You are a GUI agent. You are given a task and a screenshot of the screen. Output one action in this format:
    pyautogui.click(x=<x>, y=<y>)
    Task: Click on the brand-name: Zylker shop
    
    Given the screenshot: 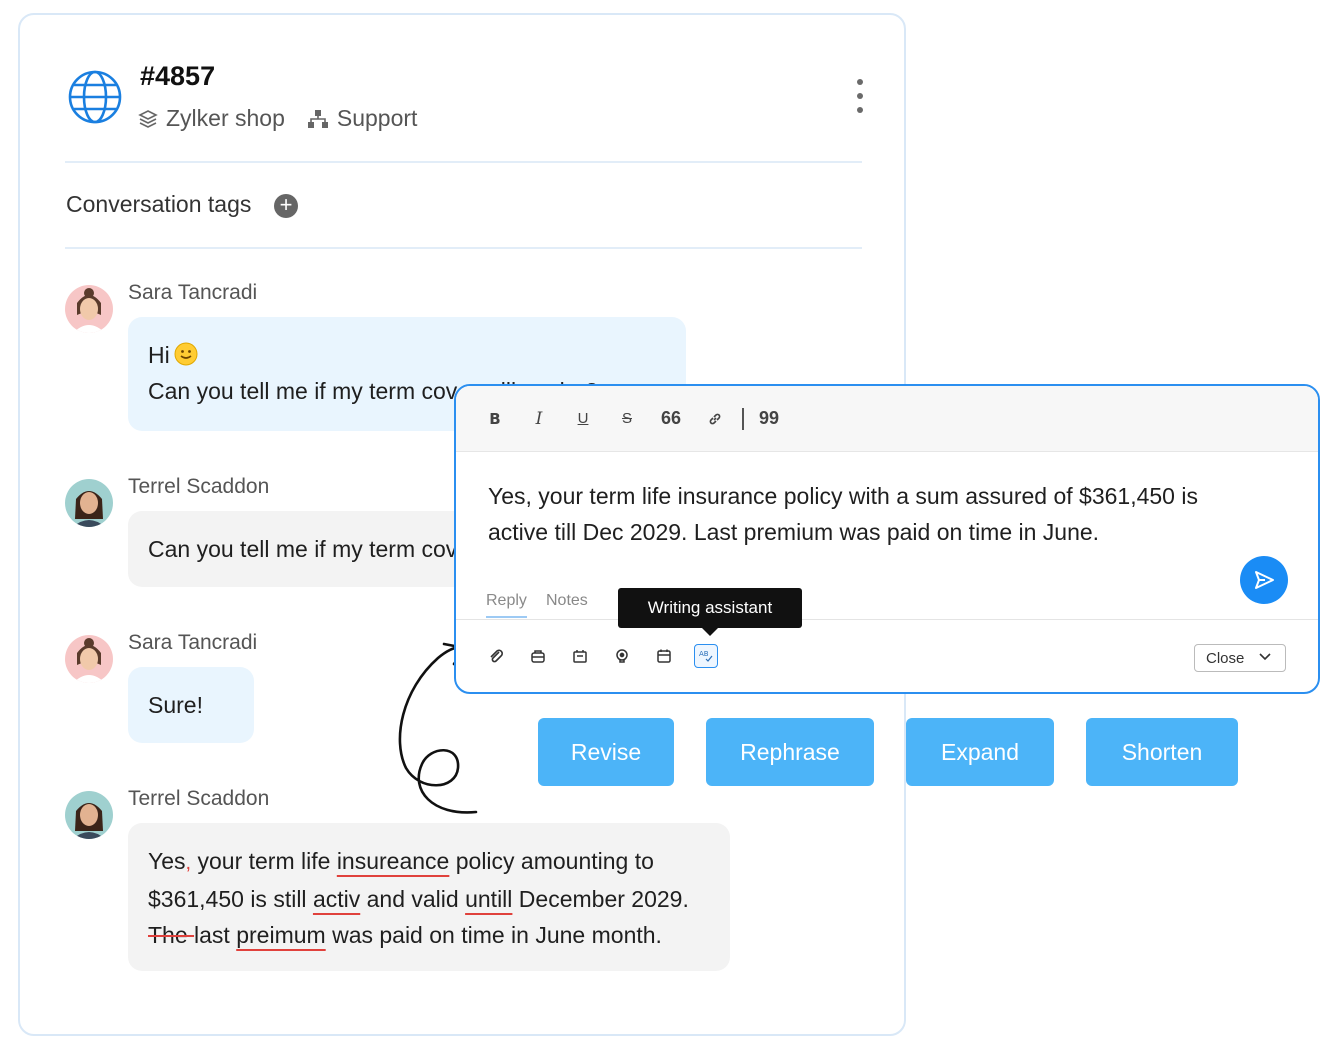 What is the action you would take?
    pyautogui.click(x=225, y=118)
    